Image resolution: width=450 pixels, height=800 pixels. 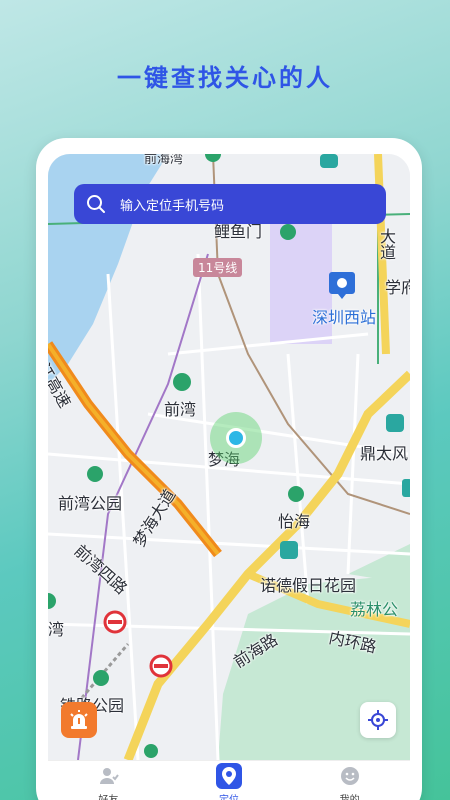 I want to click on search-input: 输入定位手机号码, so click(x=230, y=204).